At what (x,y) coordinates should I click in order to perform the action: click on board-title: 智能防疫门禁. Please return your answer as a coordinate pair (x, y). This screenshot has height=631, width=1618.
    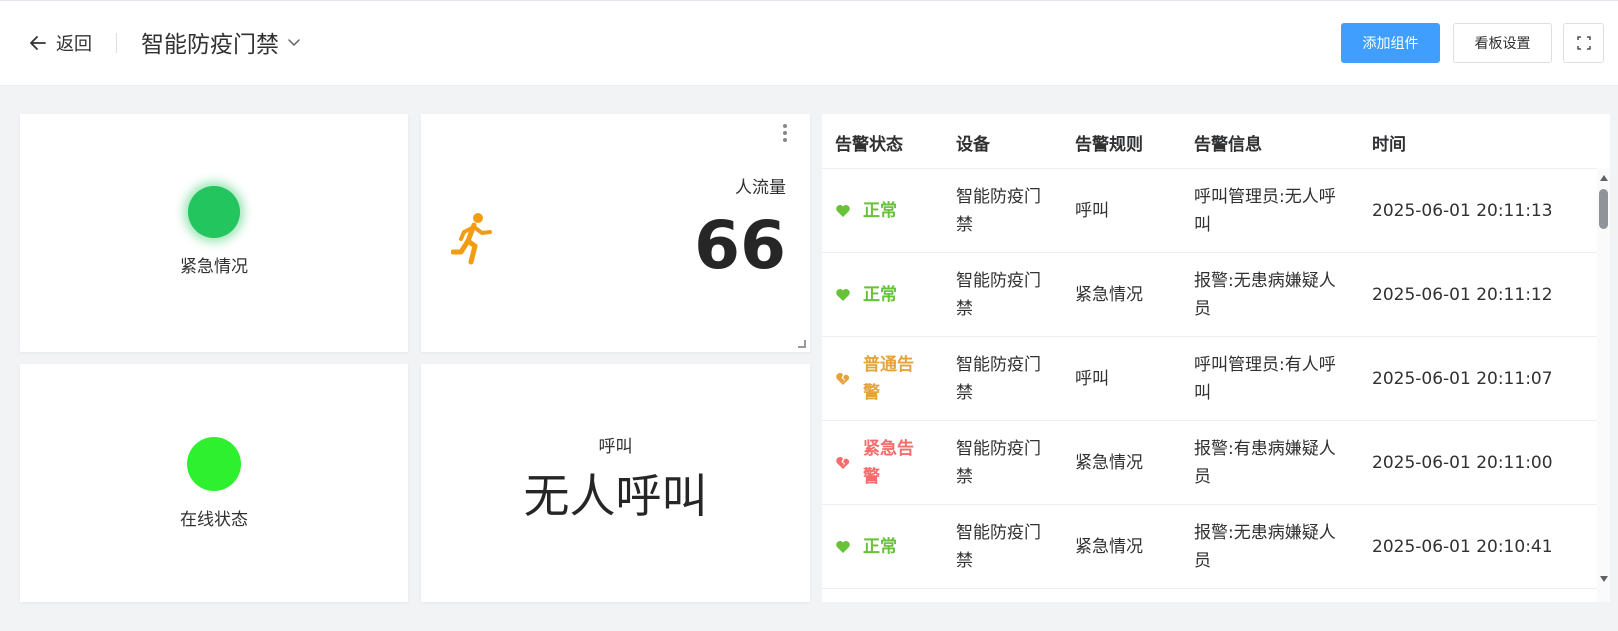
    Looking at the image, I should click on (210, 45).